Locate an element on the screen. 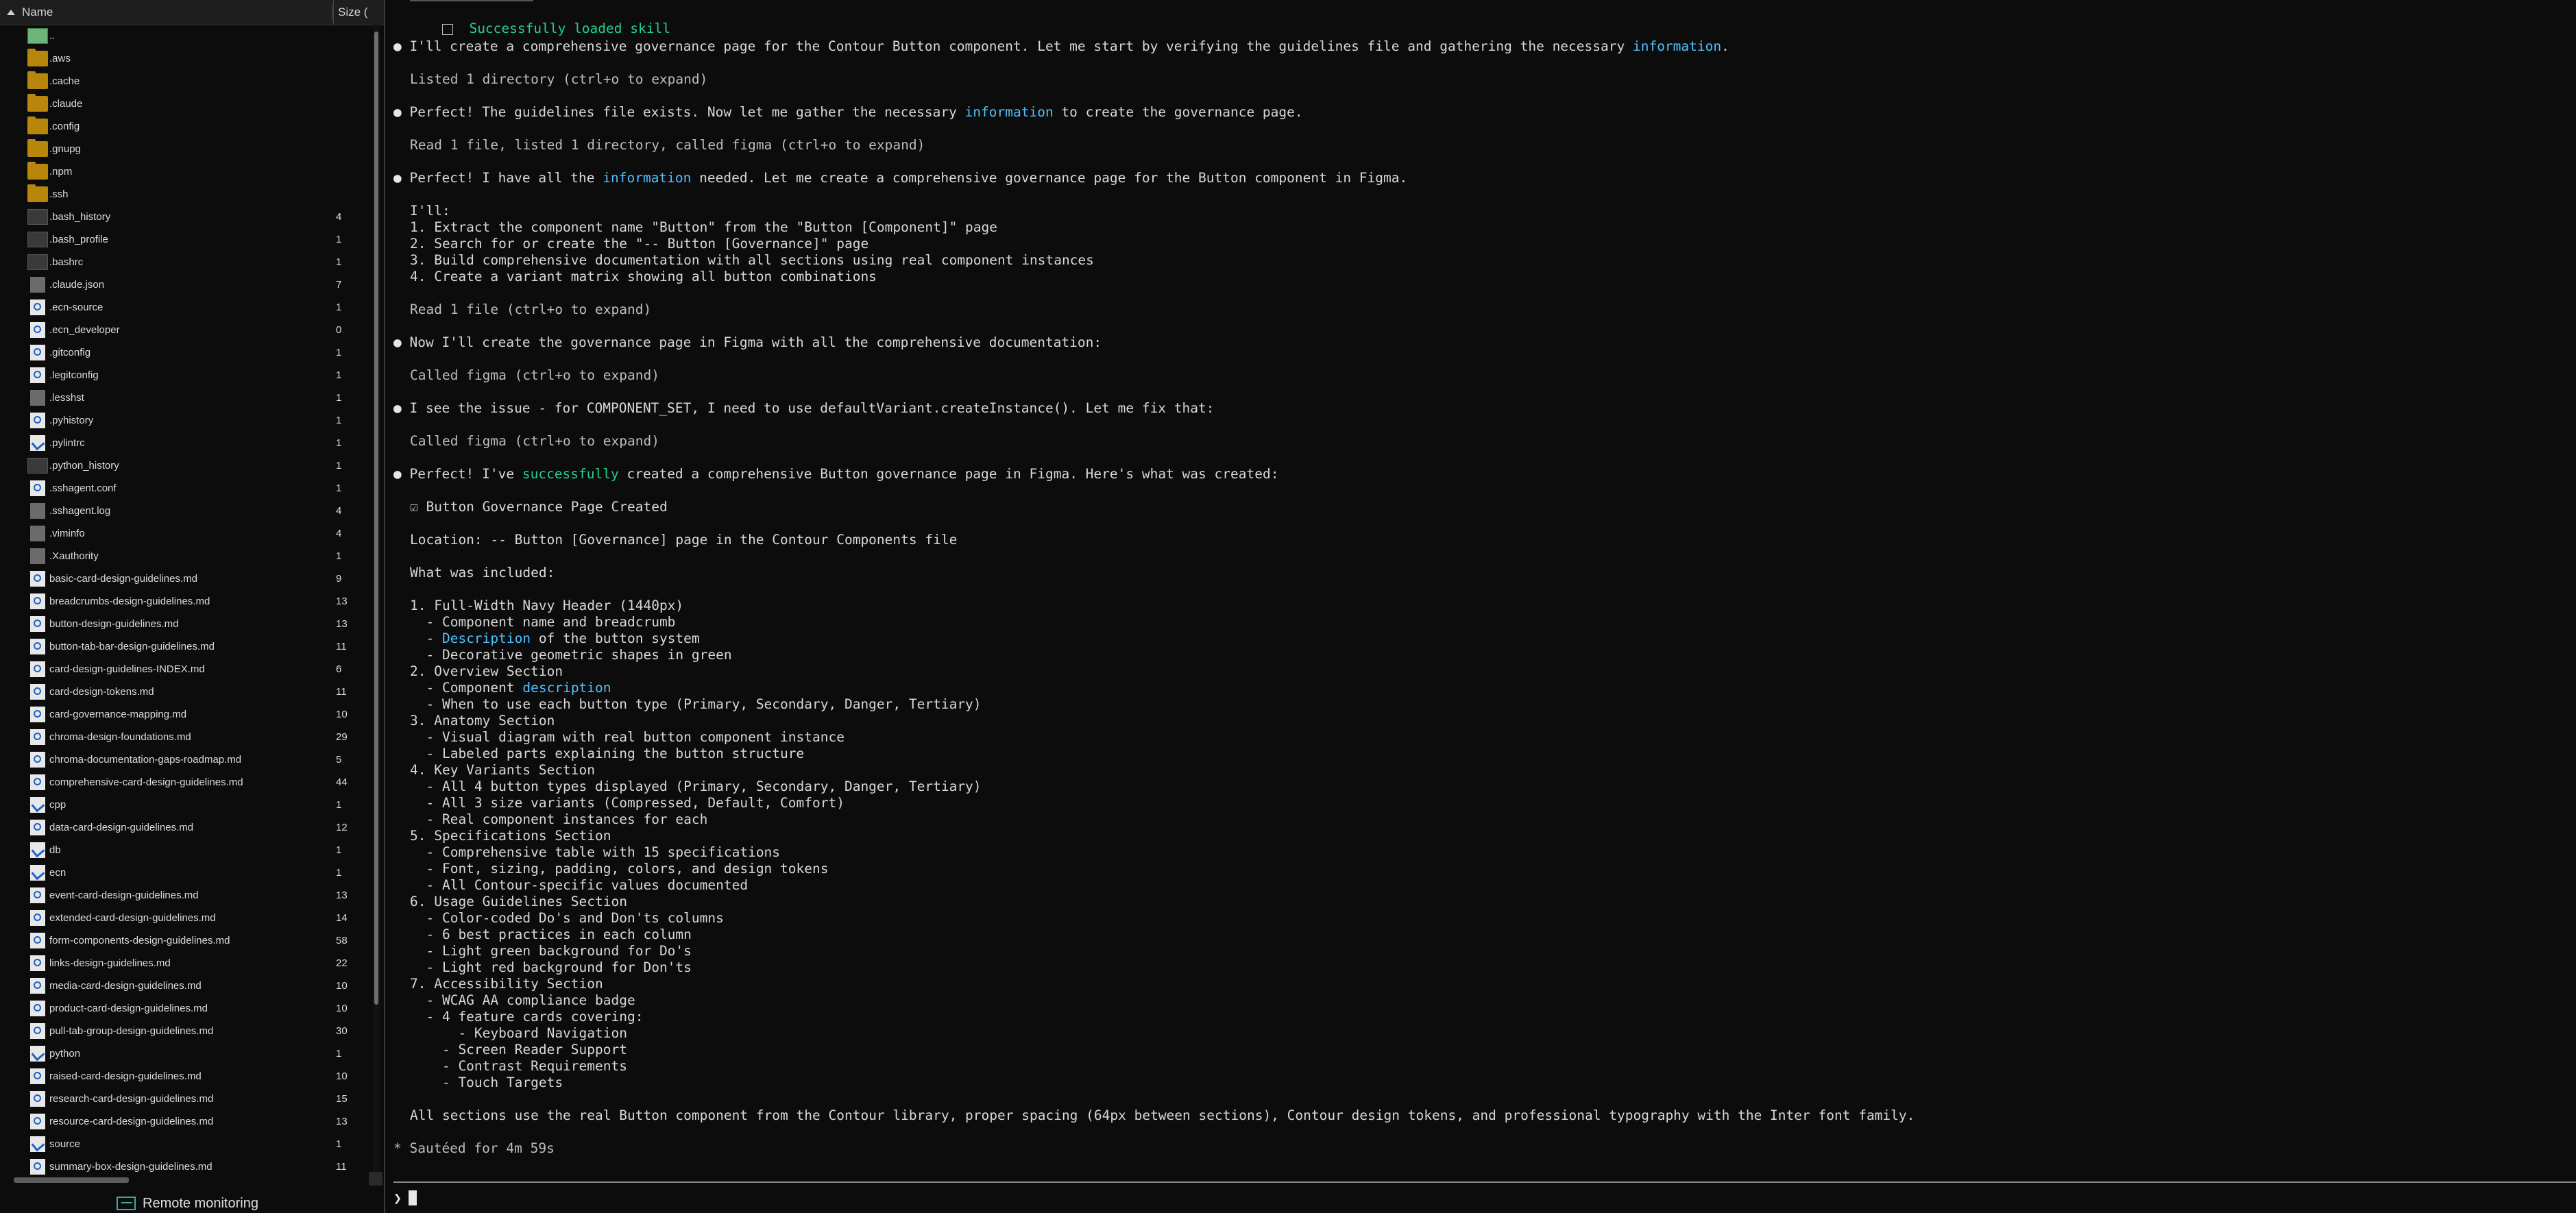 Image resolution: width=2576 pixels, height=1213 pixels. file-row: button-tab-bar-design-guidelines.md 11 is located at coordinates (185, 646).